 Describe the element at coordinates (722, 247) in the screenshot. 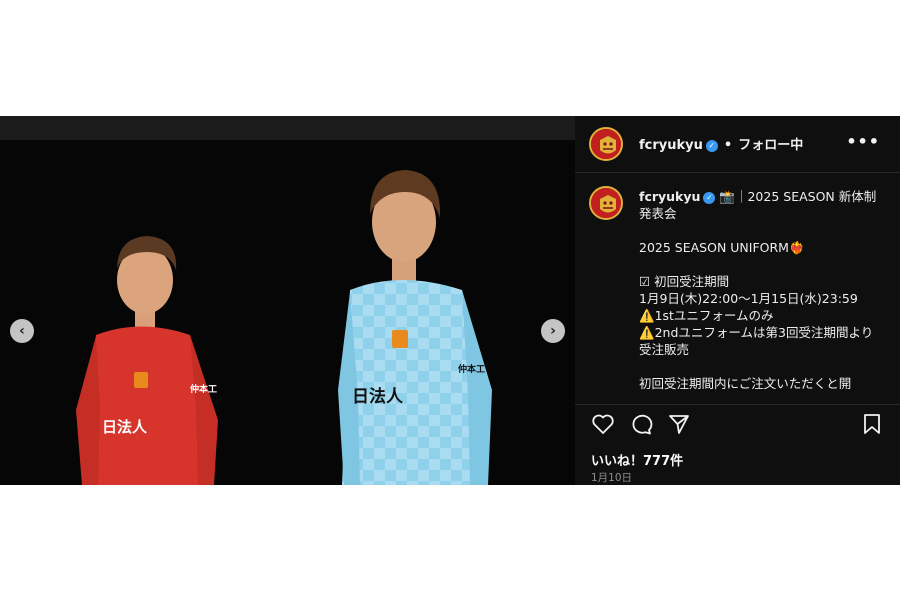

I see `caption-line: 2025 SEASON UNIFORM❤️‍🔥` at that location.